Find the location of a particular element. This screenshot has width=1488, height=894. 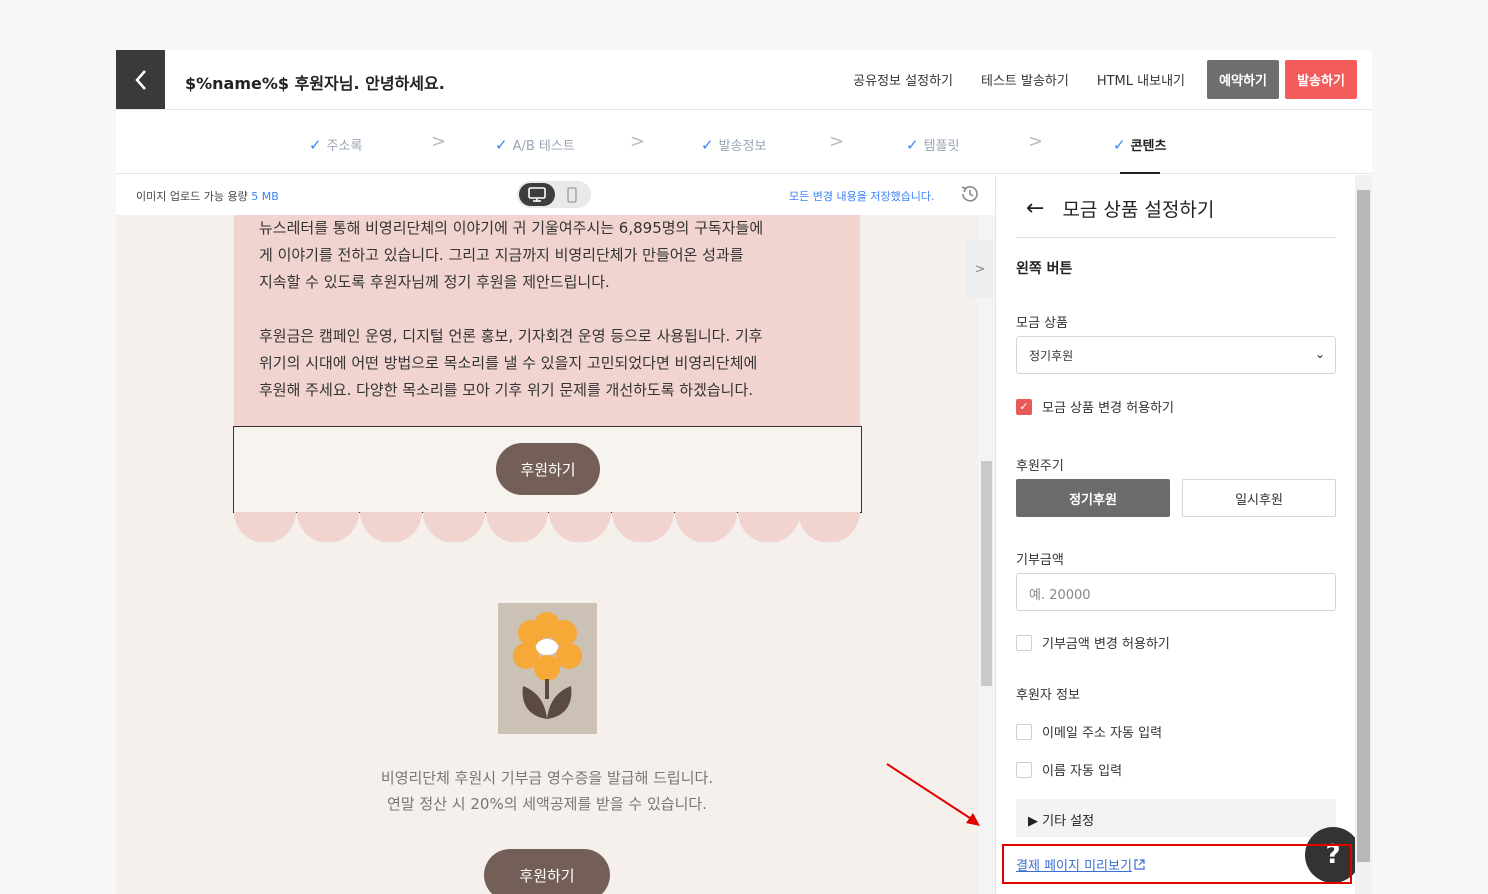

mobile-view-button is located at coordinates (572, 194).